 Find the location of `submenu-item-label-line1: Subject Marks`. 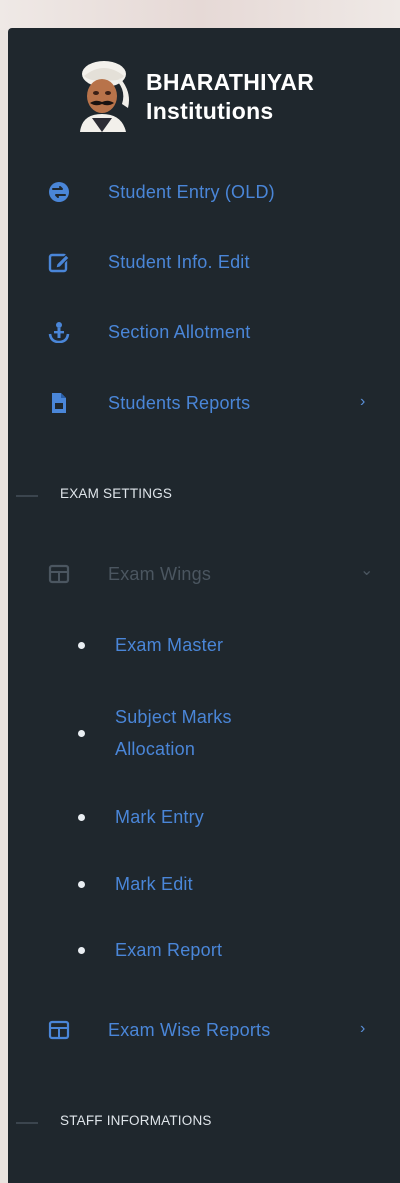

submenu-item-label-line1: Subject Marks is located at coordinates (173, 717).